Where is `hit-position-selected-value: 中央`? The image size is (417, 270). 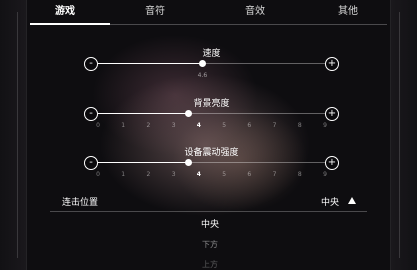 hit-position-selected-value: 中央 is located at coordinates (330, 201).